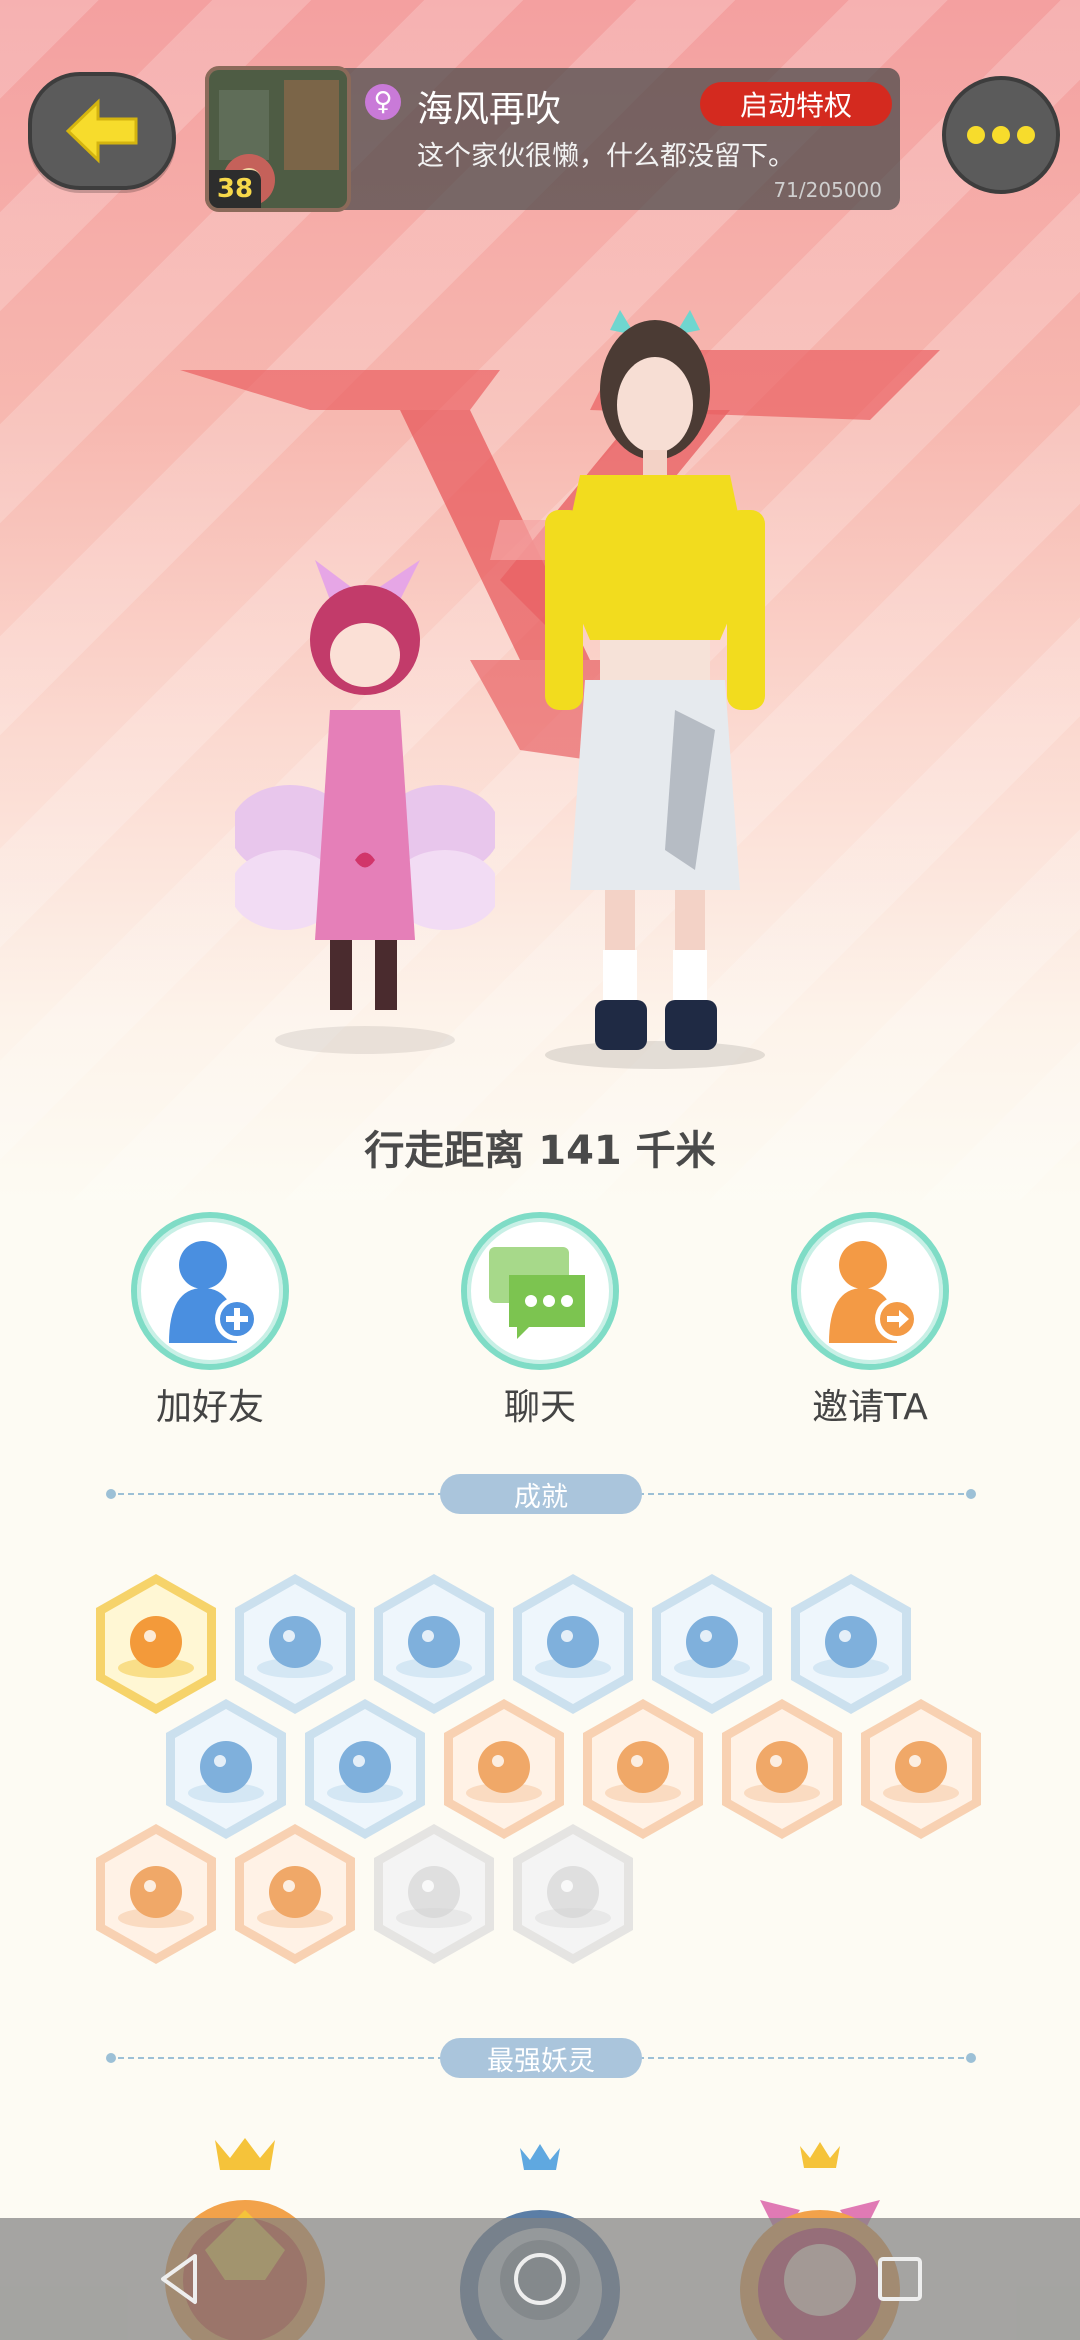 Image resolution: width=1080 pixels, height=2340 pixels. I want to click on scroll-badge-icon, so click(921, 1769).